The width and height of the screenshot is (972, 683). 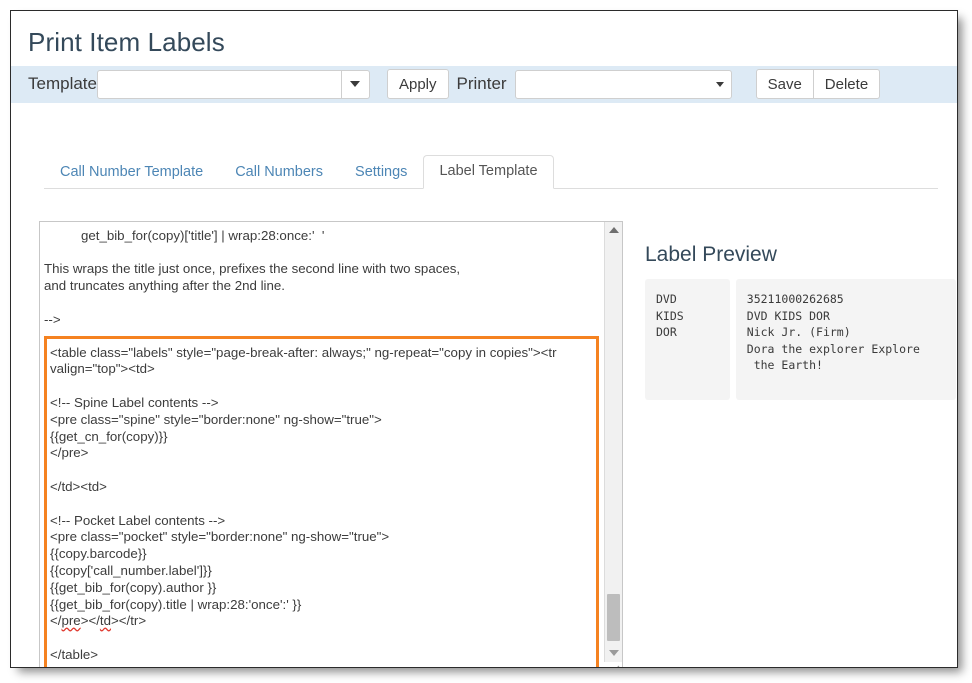 I want to click on tab-call-numbers: Call Numbers, so click(x=279, y=172).